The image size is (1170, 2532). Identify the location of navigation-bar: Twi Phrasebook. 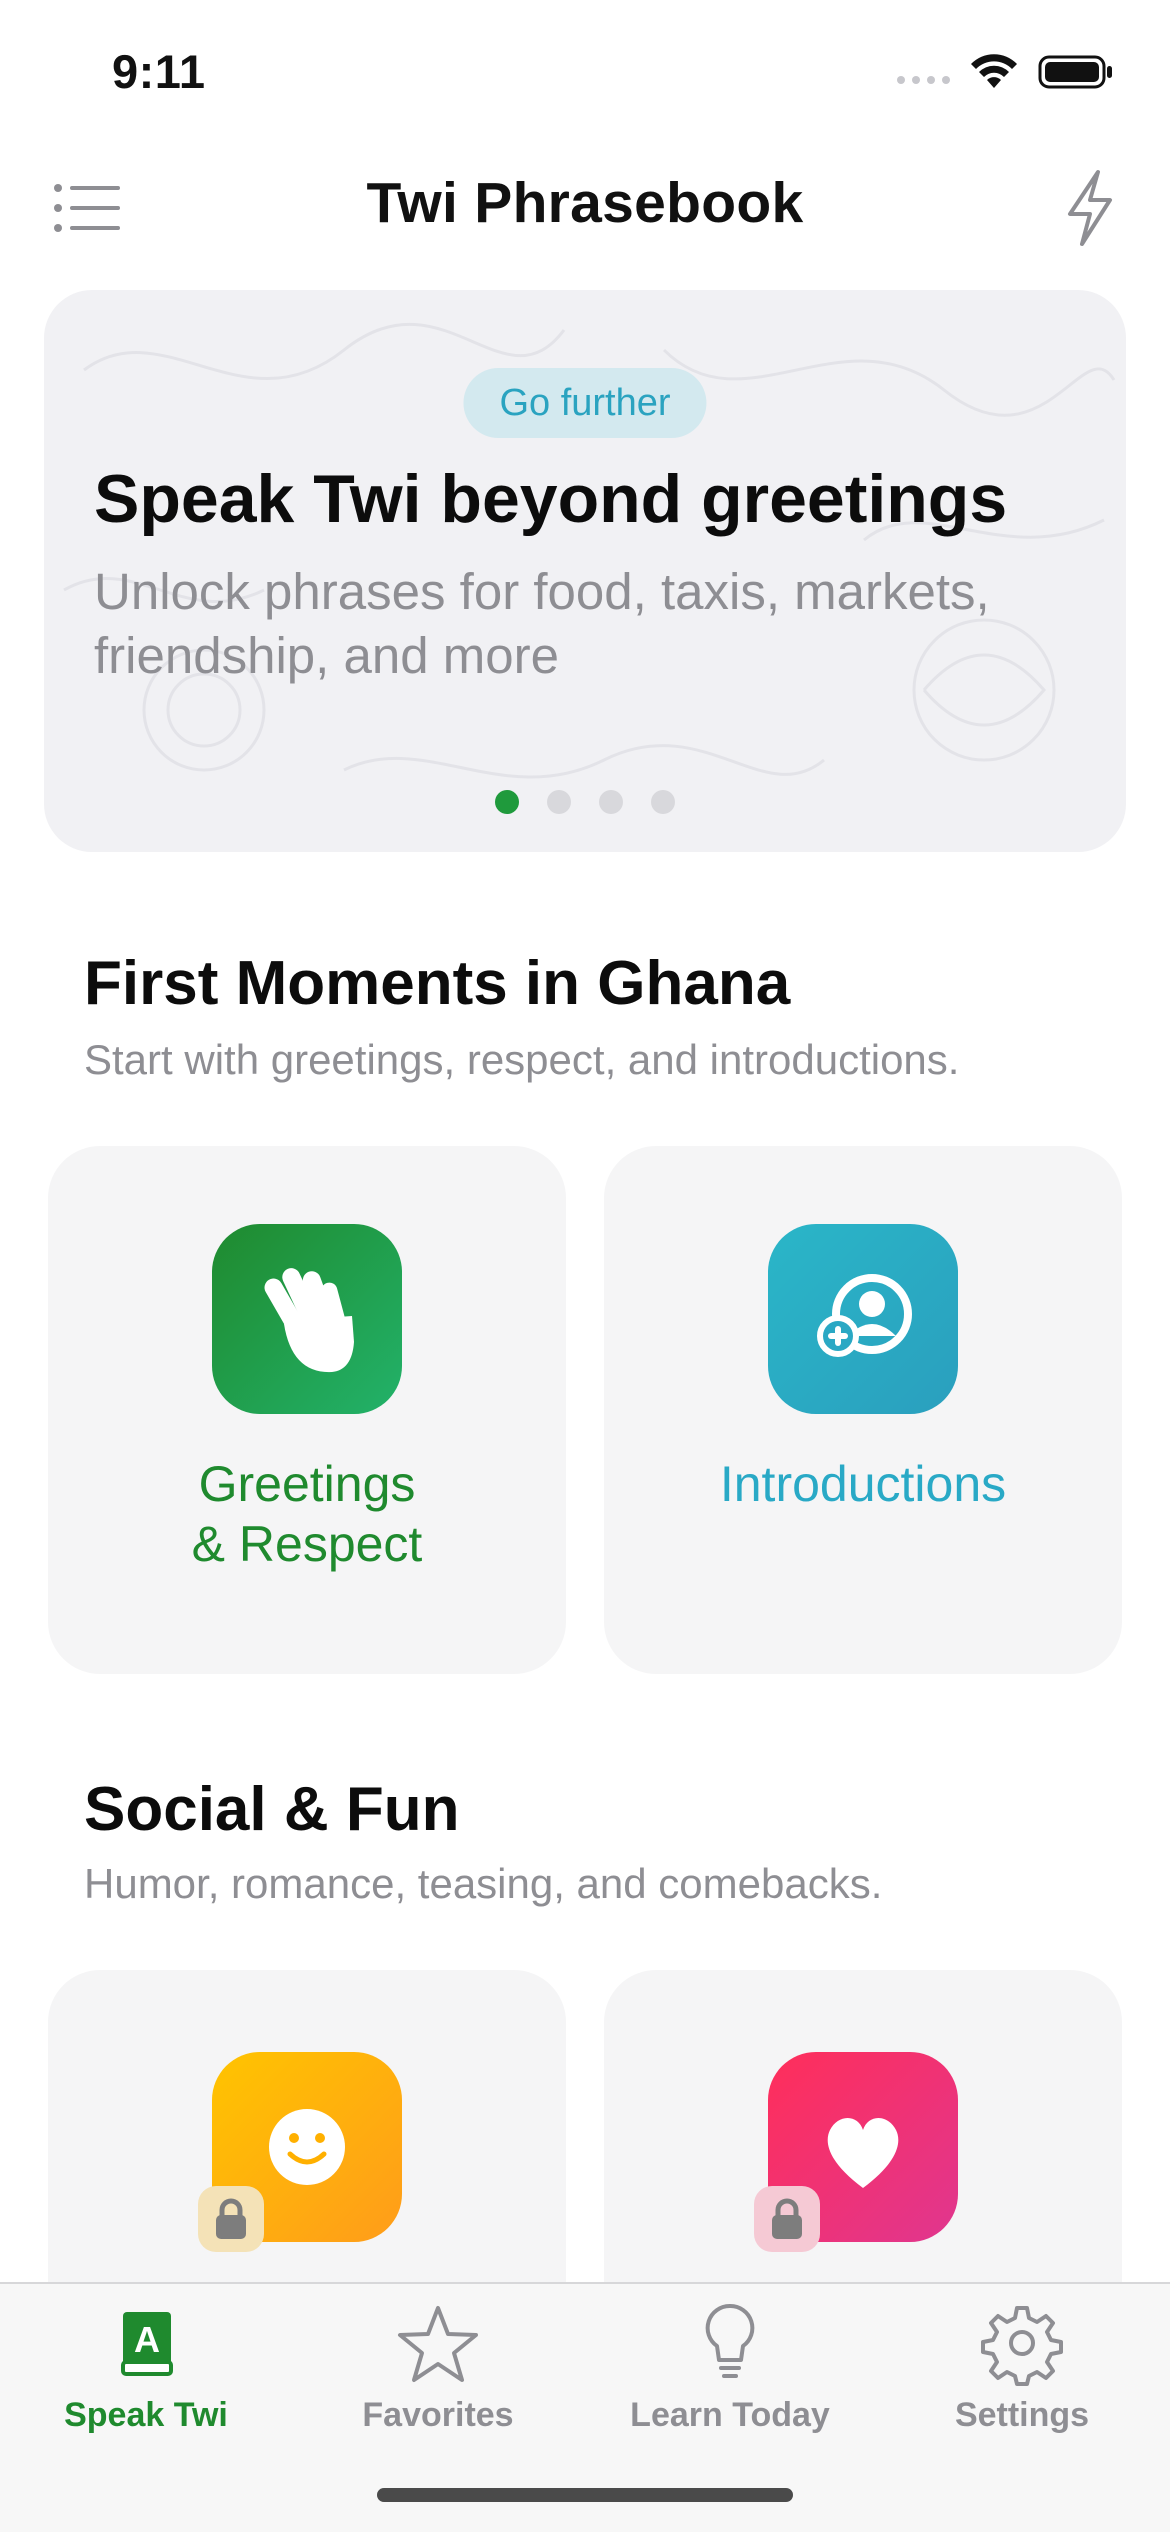
(585, 215).